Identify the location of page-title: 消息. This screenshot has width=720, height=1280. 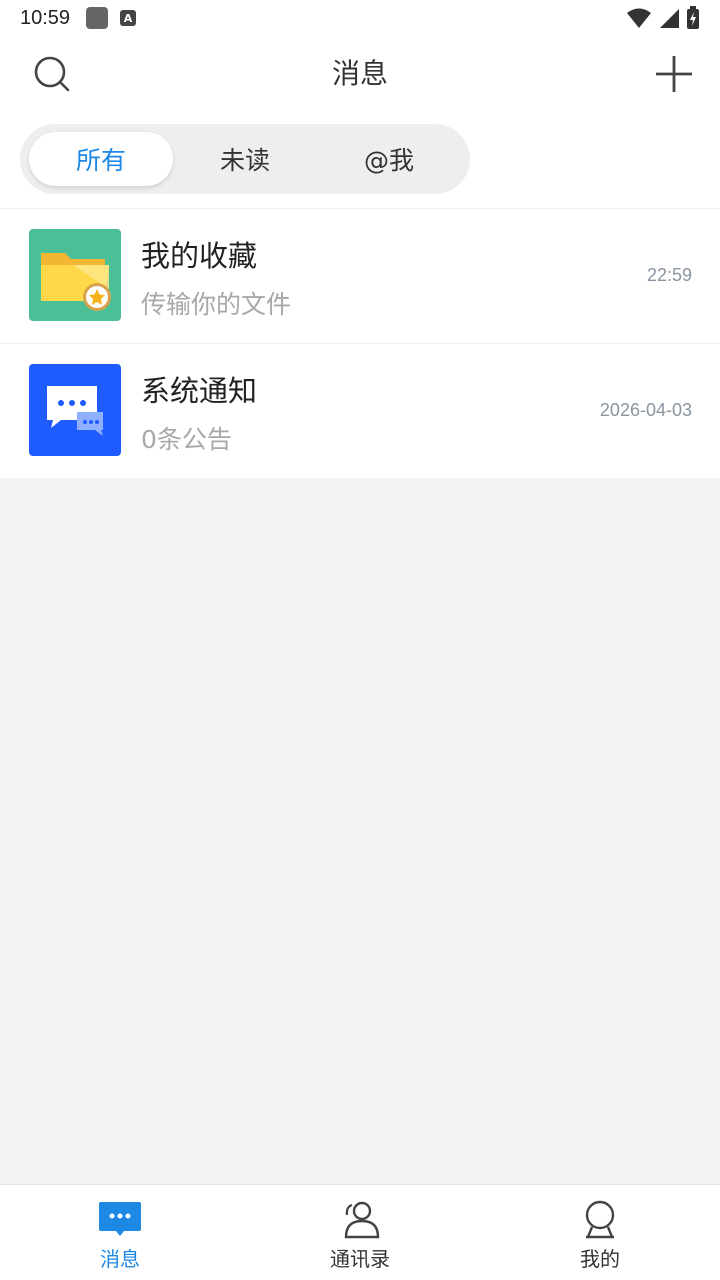
(359, 73).